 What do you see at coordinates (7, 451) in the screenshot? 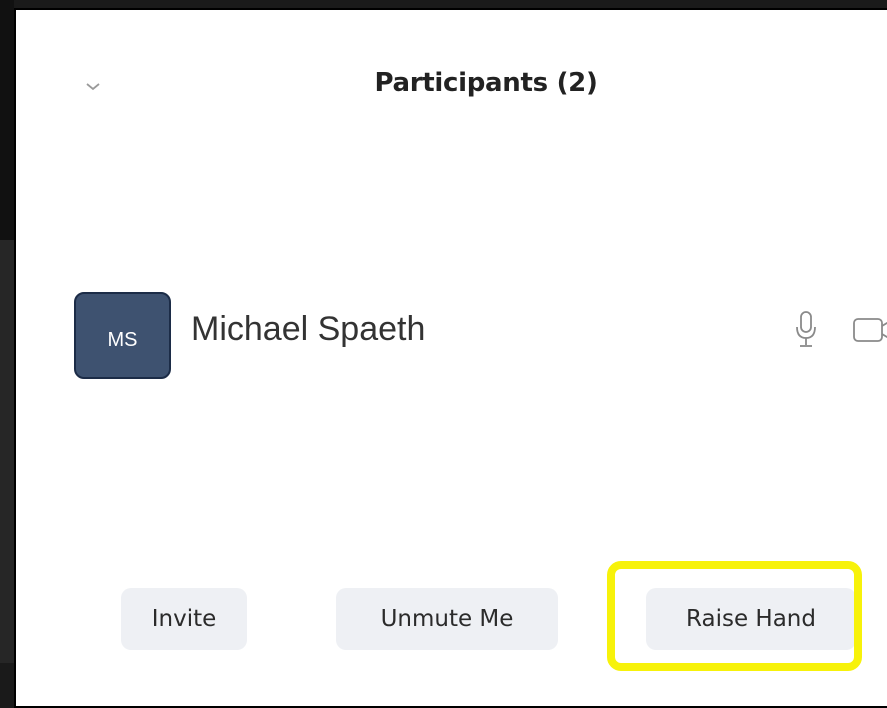
I see `background-strip-lower` at bounding box center [7, 451].